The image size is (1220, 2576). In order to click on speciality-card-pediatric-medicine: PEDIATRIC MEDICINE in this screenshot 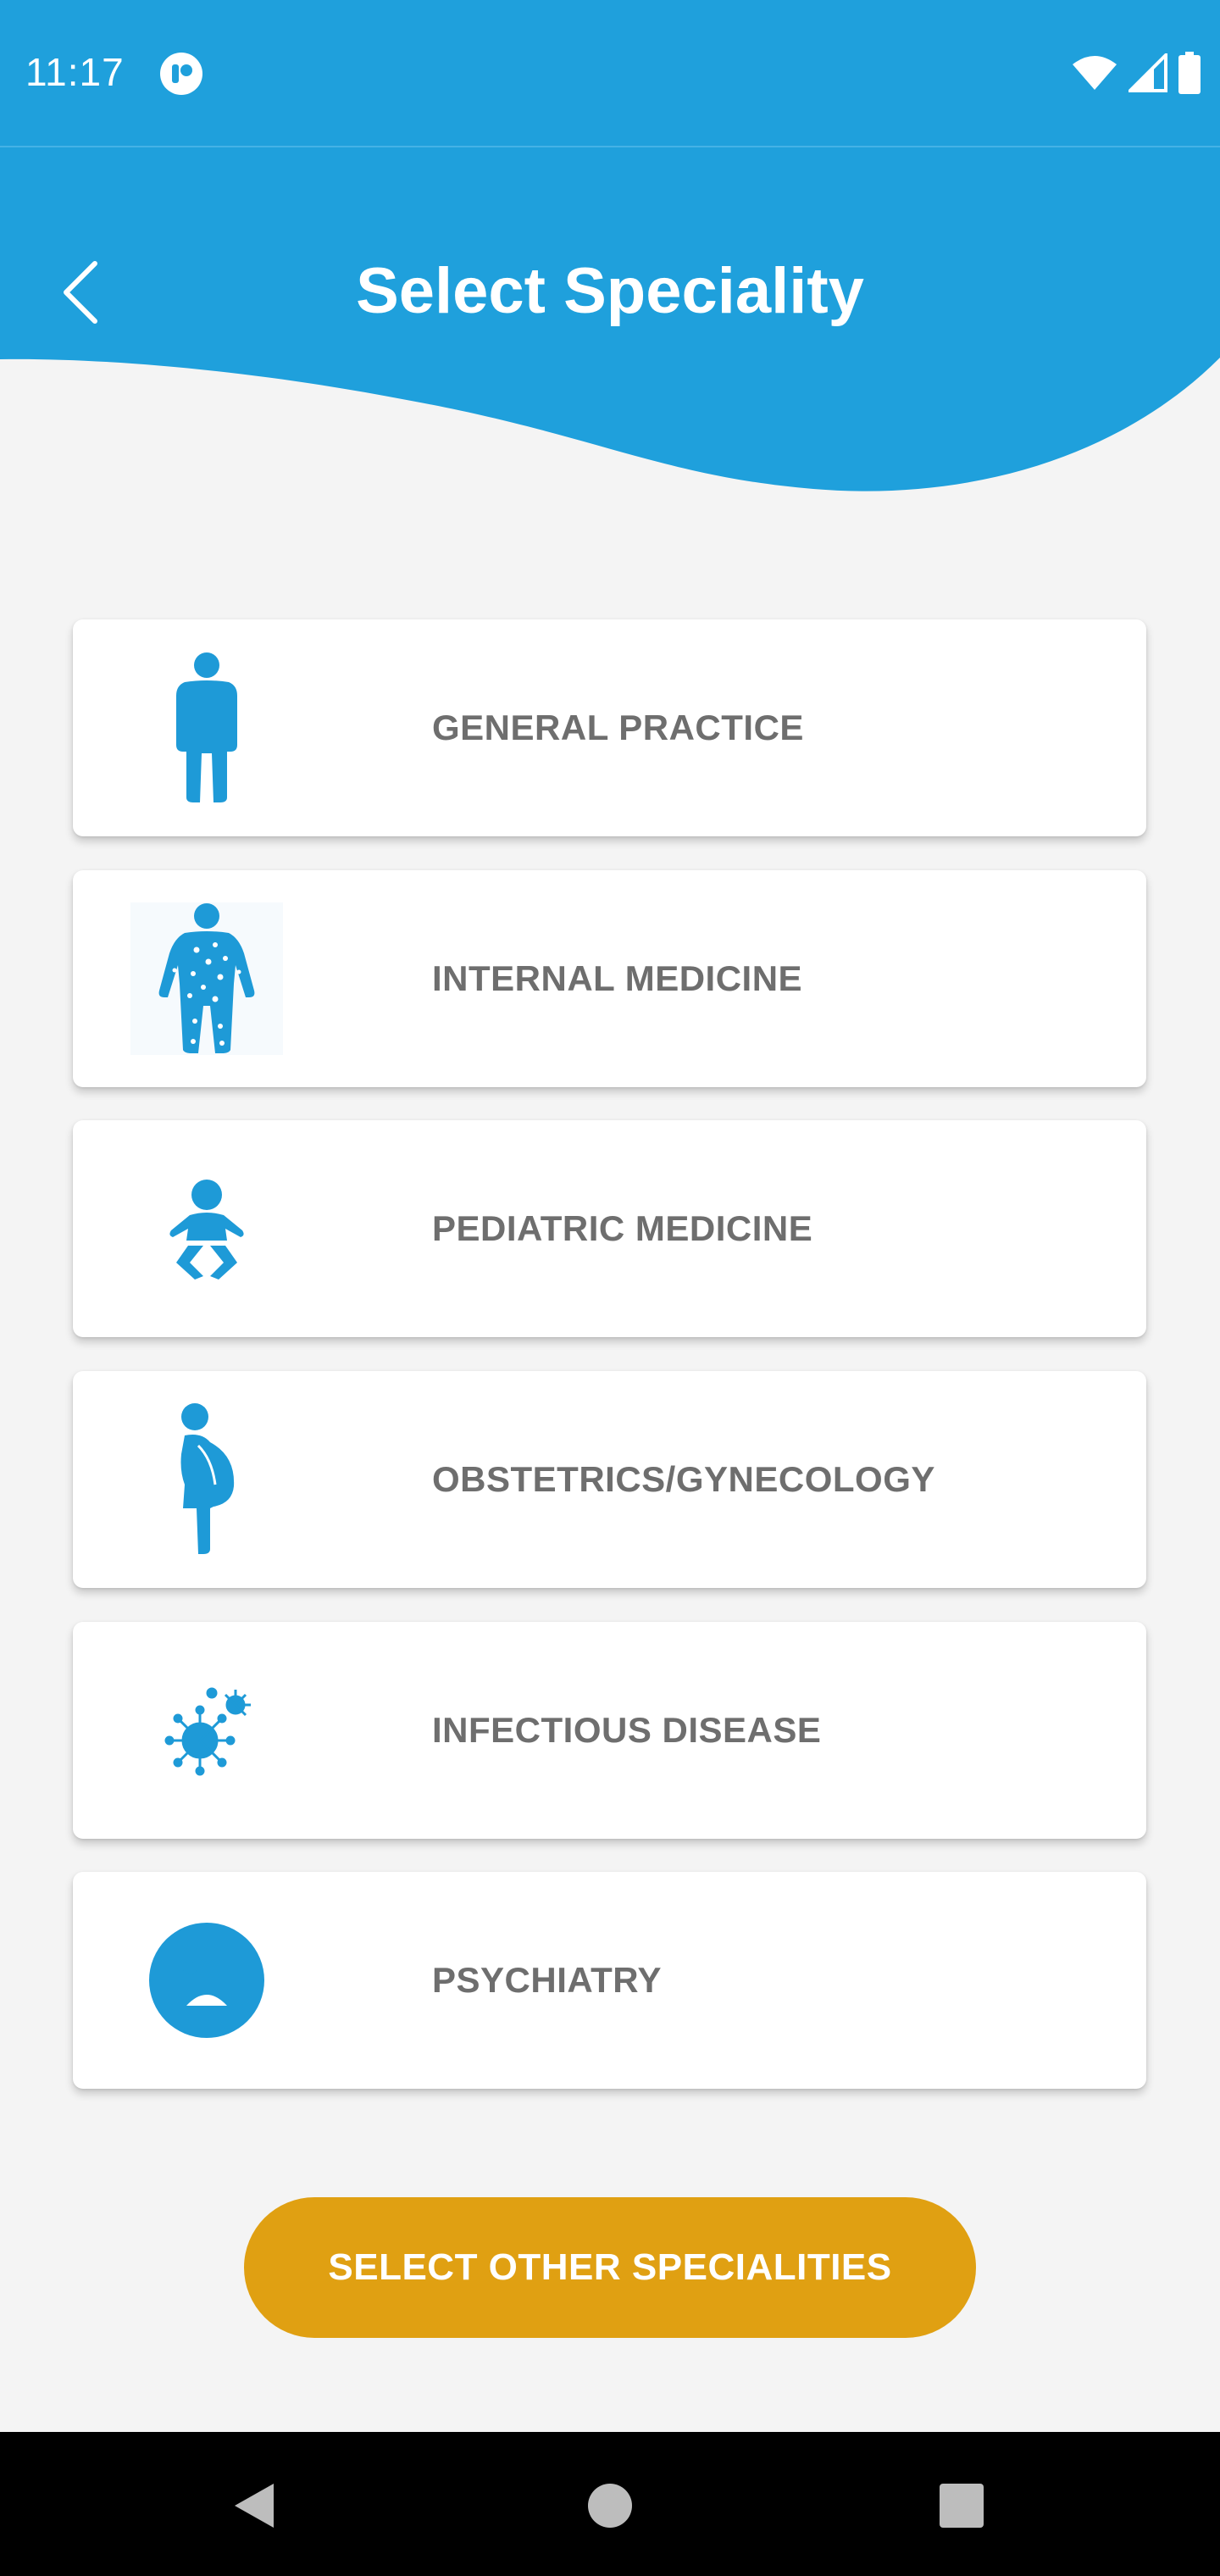, I will do `click(609, 1228)`.